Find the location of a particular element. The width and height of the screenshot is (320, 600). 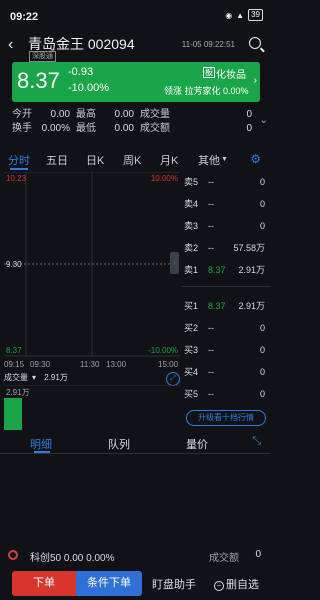

sector-icon: 板 is located at coordinates (209, 72).